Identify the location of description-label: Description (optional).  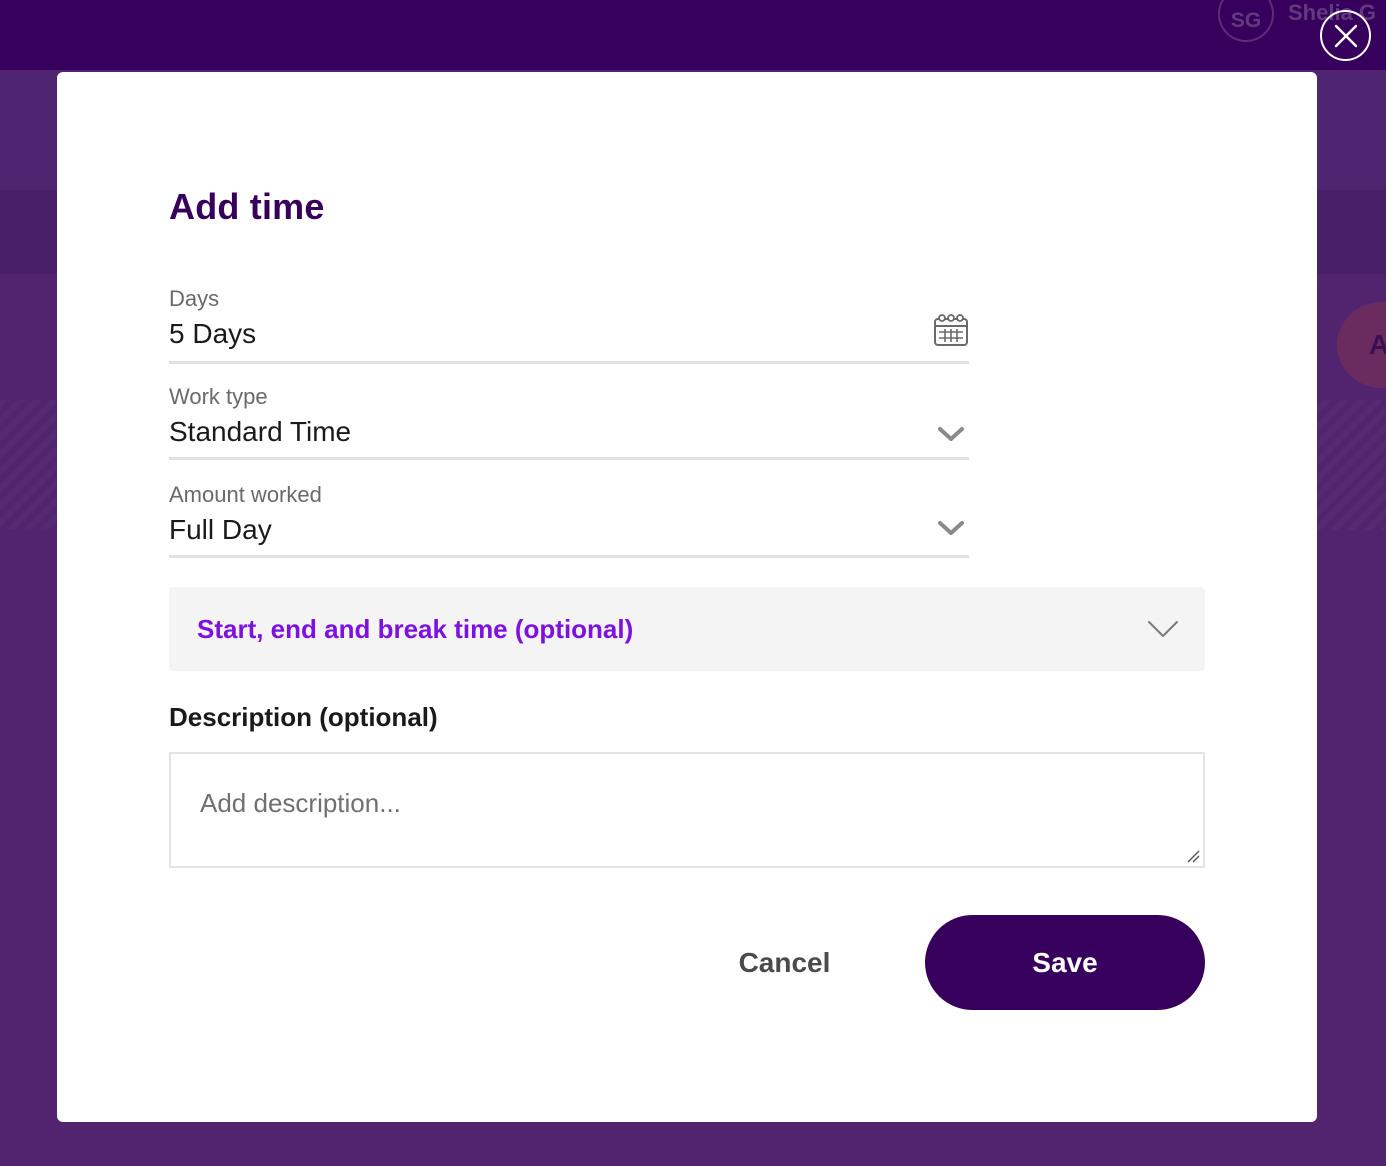
(303, 717).